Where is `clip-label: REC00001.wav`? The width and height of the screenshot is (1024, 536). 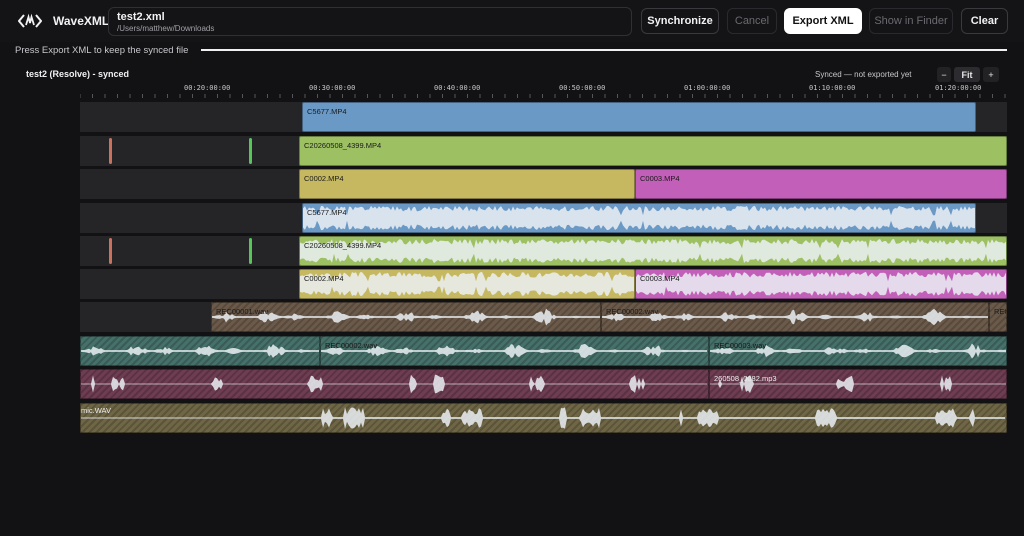
clip-label: REC00001.wav is located at coordinates (242, 311).